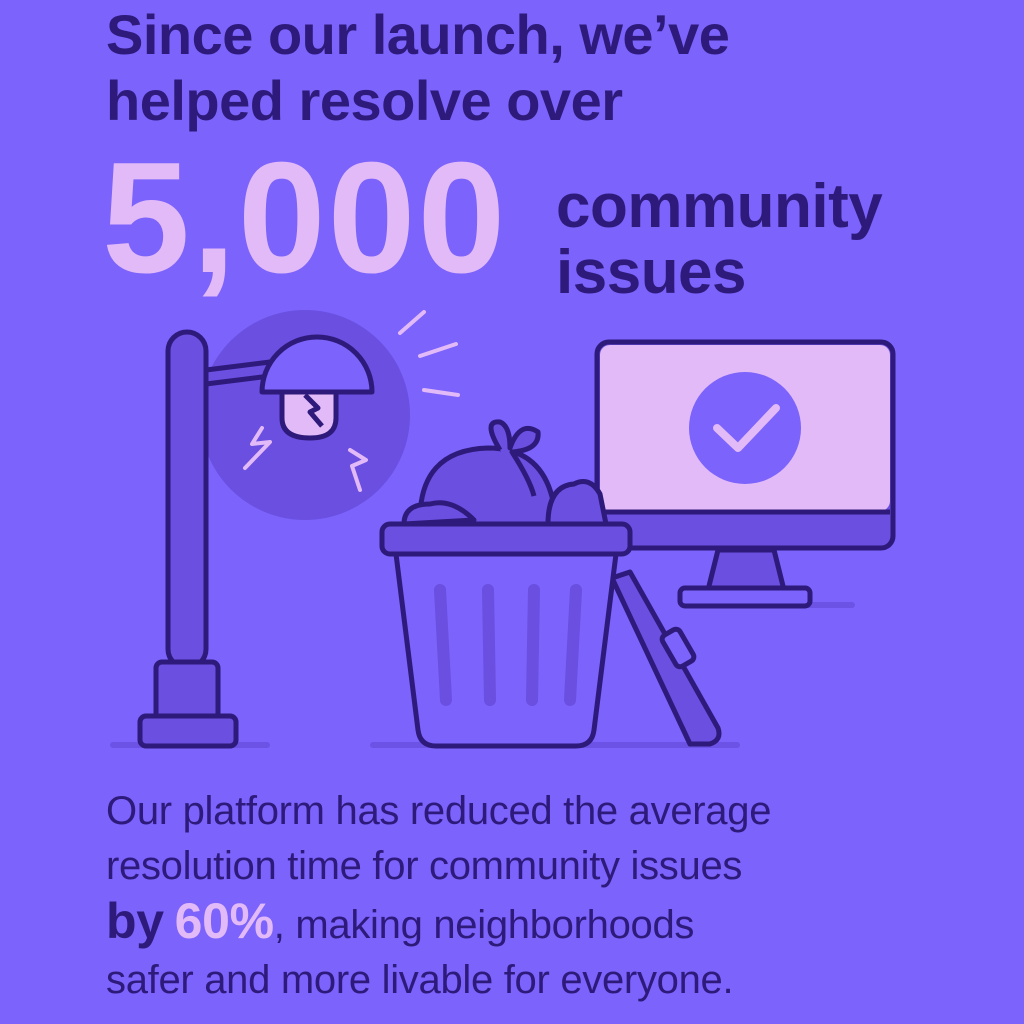 This screenshot has height=1024, width=1024. I want to click on body-line-3: , making neighborhoods, so click(484, 925).